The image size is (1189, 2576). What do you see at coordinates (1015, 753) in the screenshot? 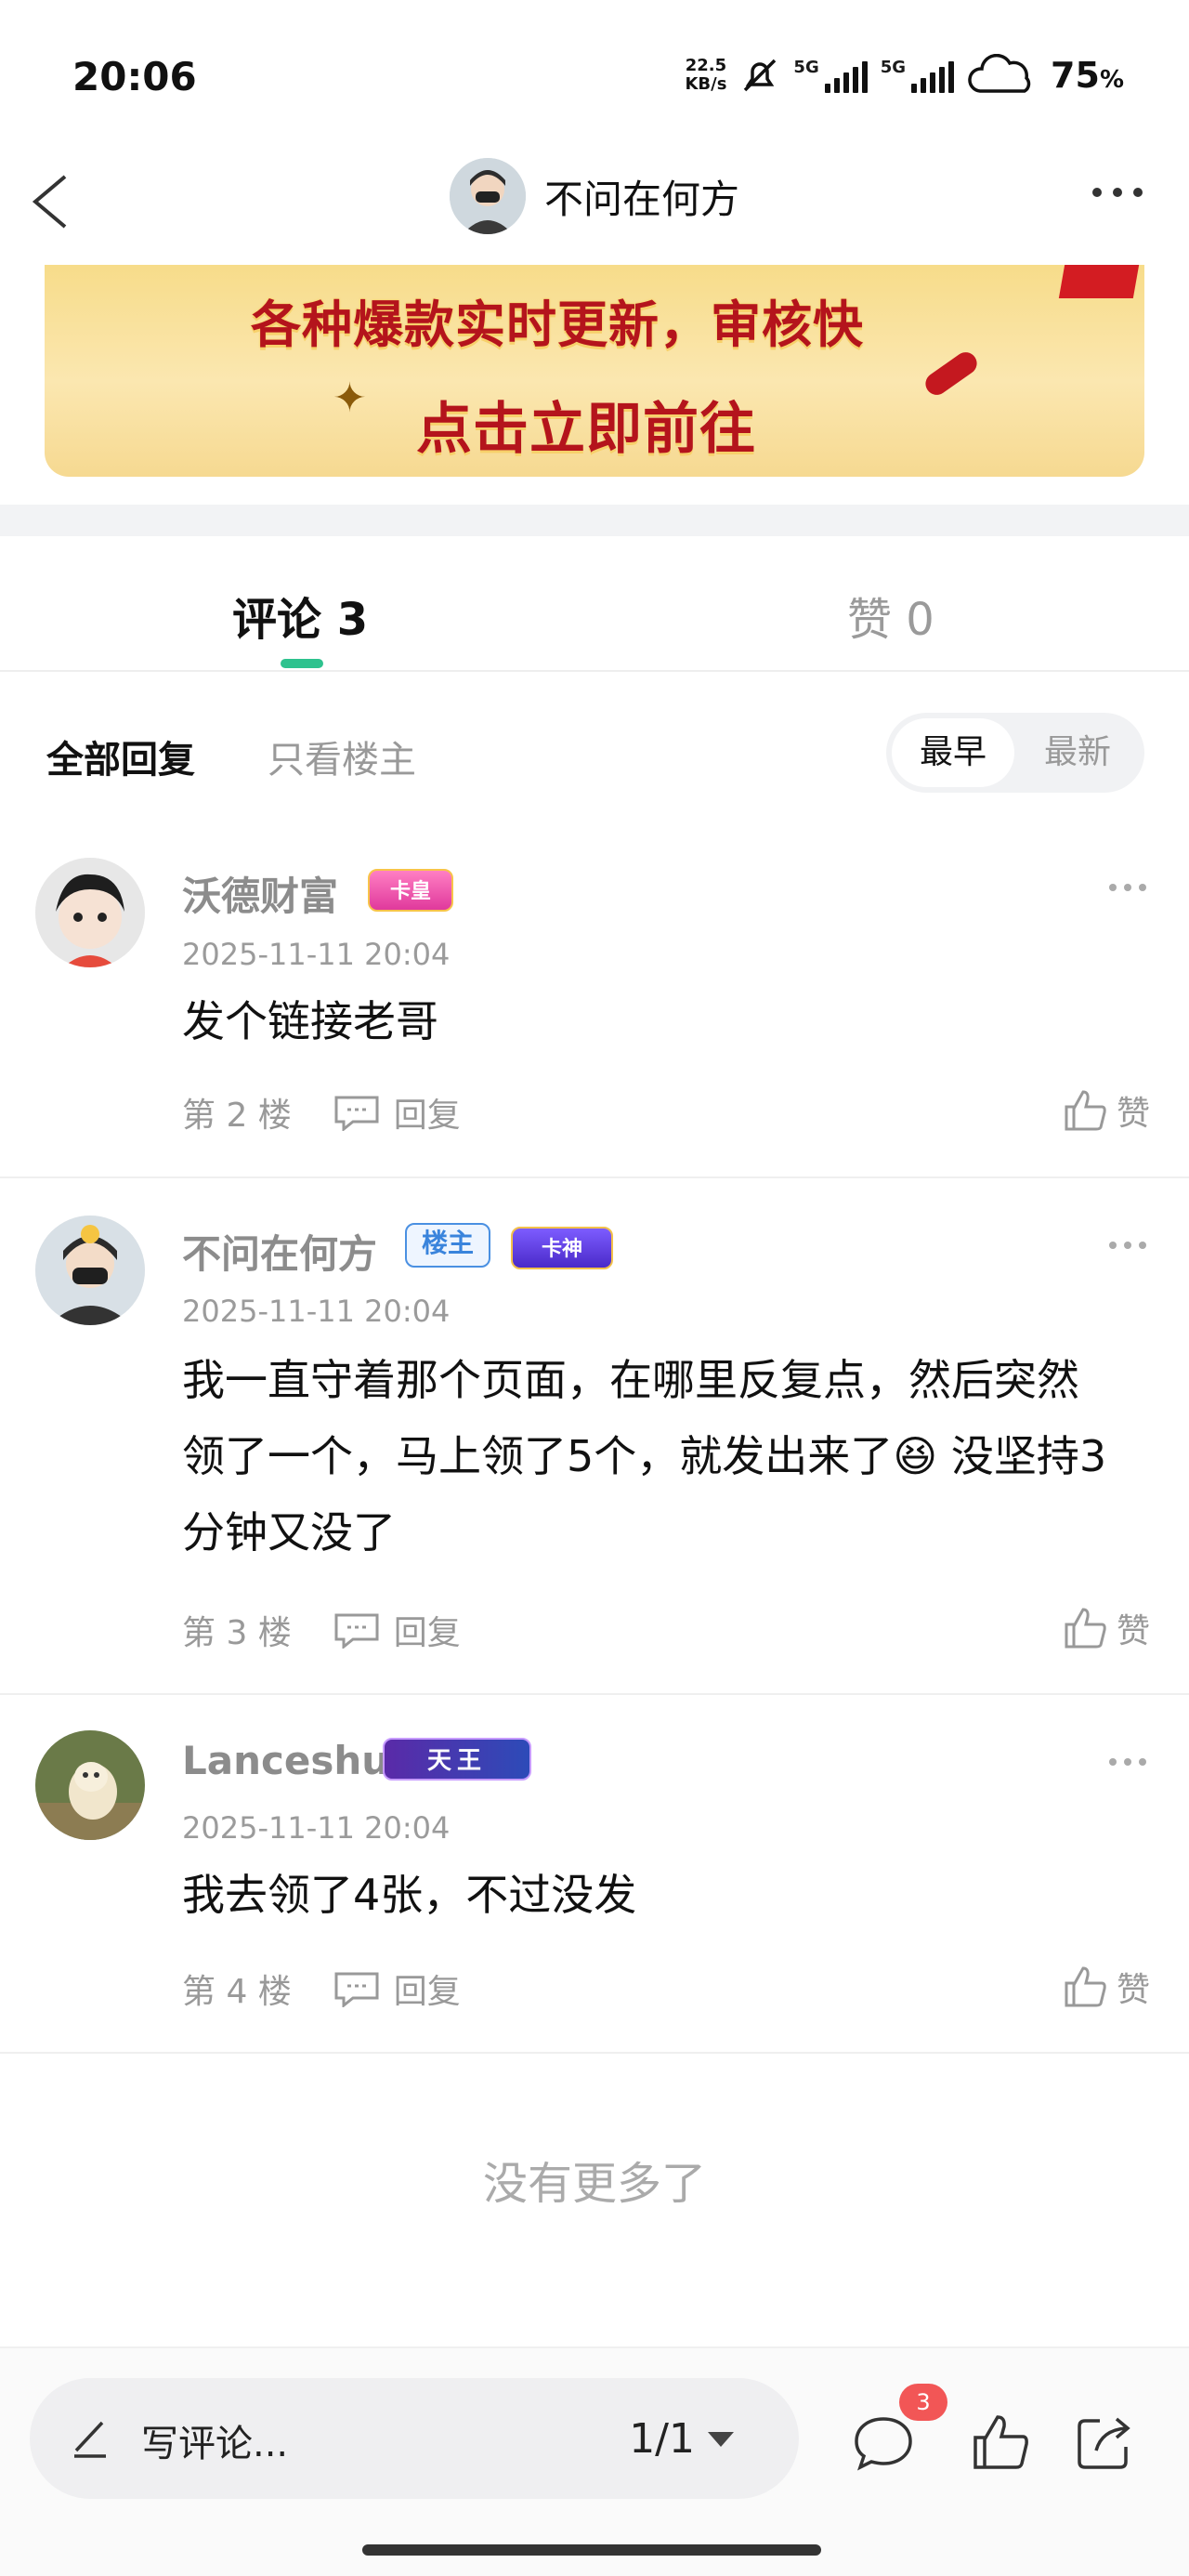
I see `sort-toggle: 最早 最新` at bounding box center [1015, 753].